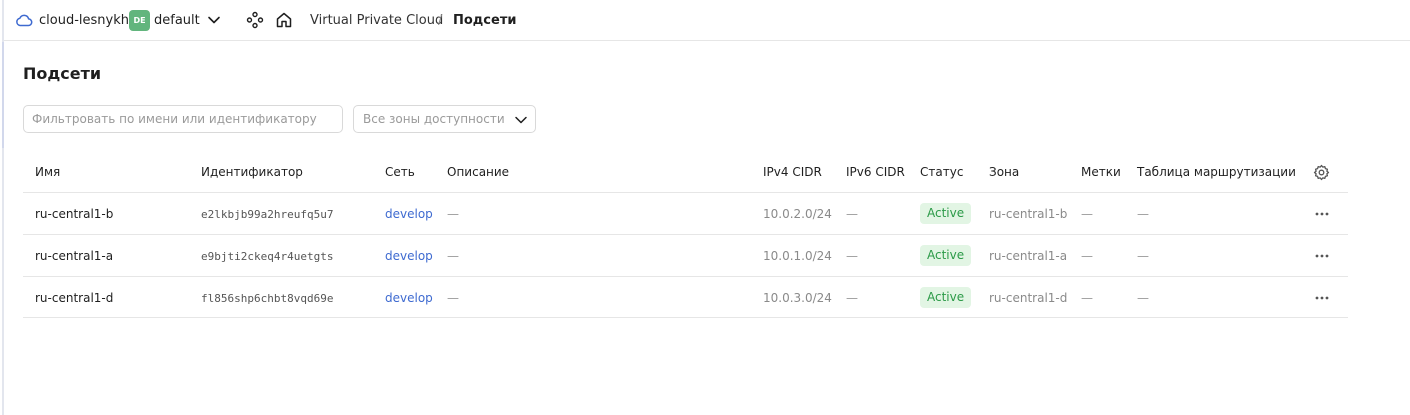  Describe the element at coordinates (84, 20) in the screenshot. I see `cloud-name-link: cloud-lesnykh` at that location.